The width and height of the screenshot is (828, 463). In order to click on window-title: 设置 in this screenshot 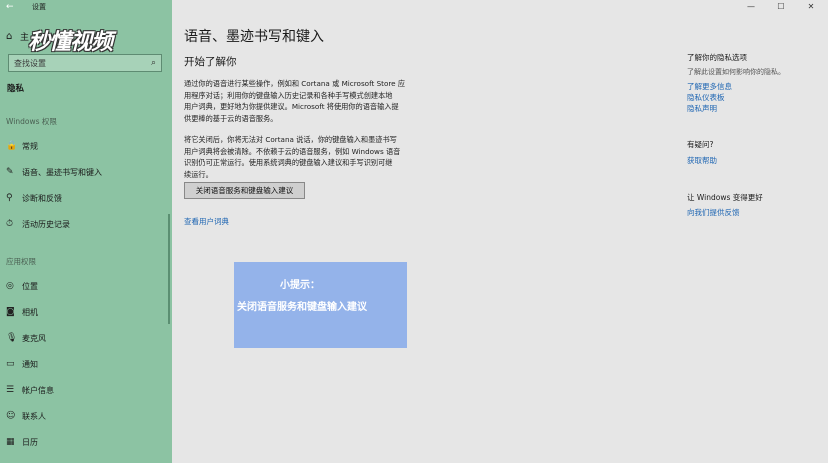, I will do `click(39, 7)`.